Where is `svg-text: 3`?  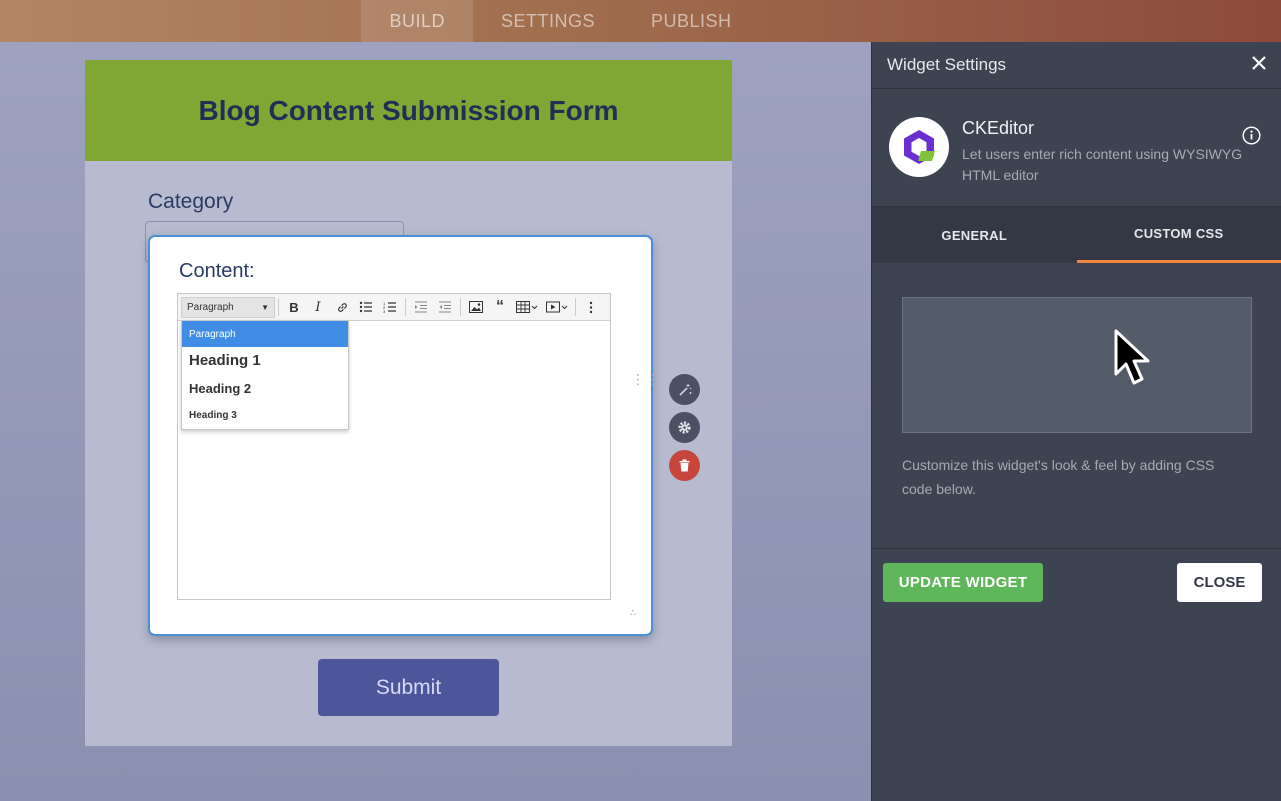 svg-text: 3 is located at coordinates (384, 311).